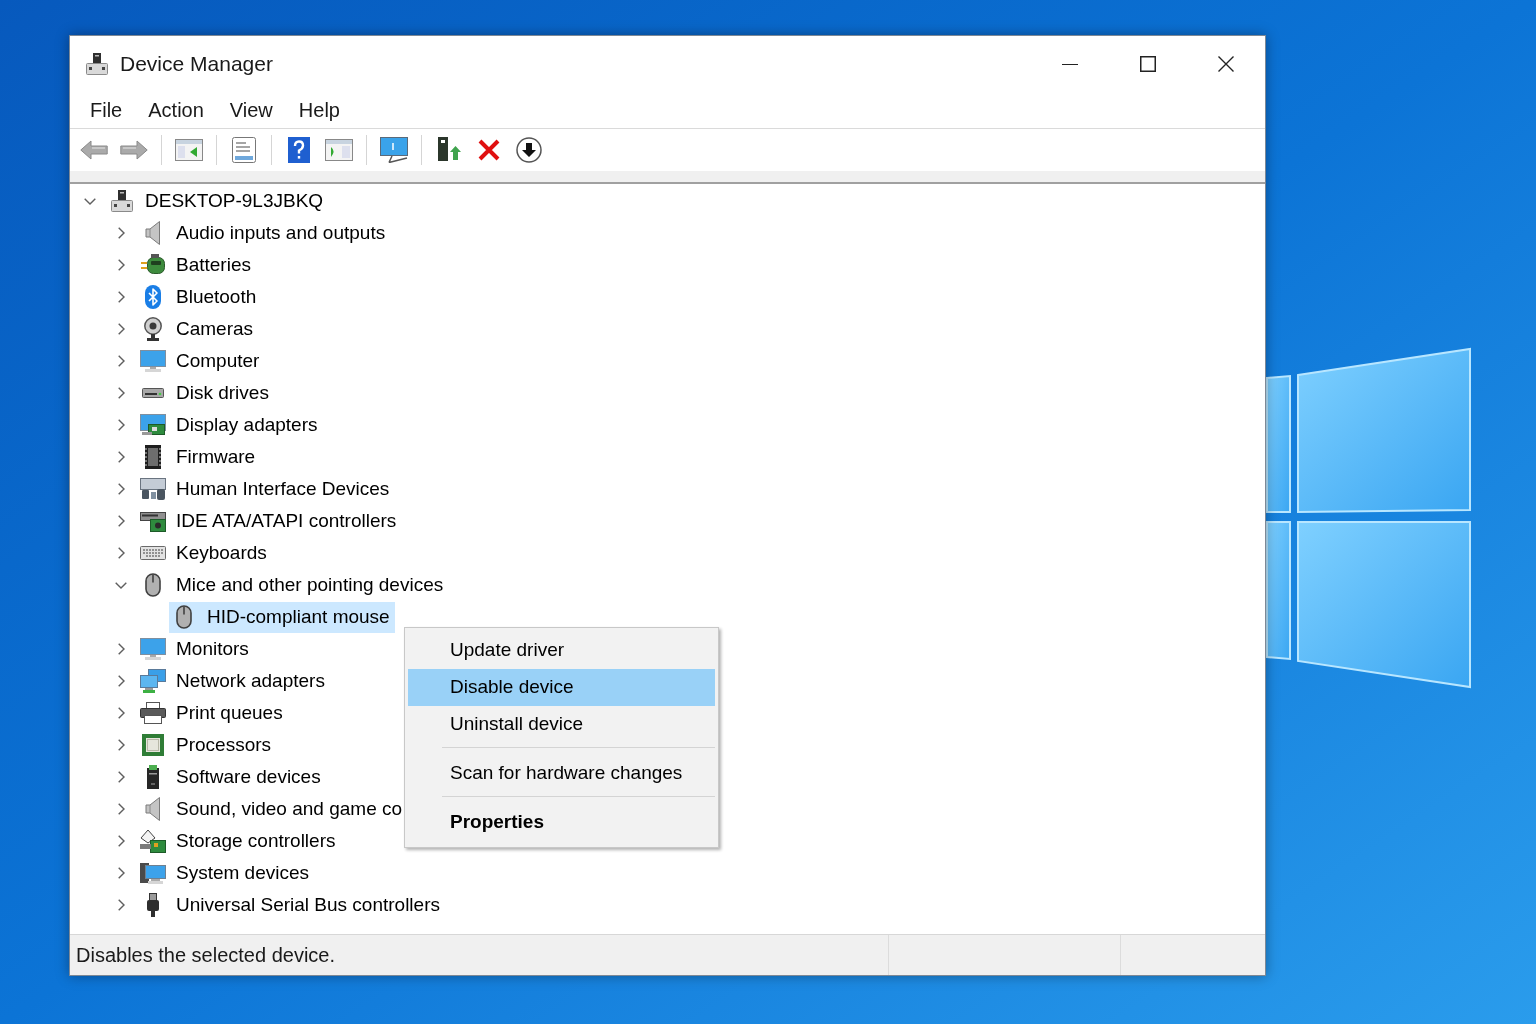 Image resolution: width=1536 pixels, height=1024 pixels. Describe the element at coordinates (153, 873) in the screenshot. I see `system-device-icon` at that location.